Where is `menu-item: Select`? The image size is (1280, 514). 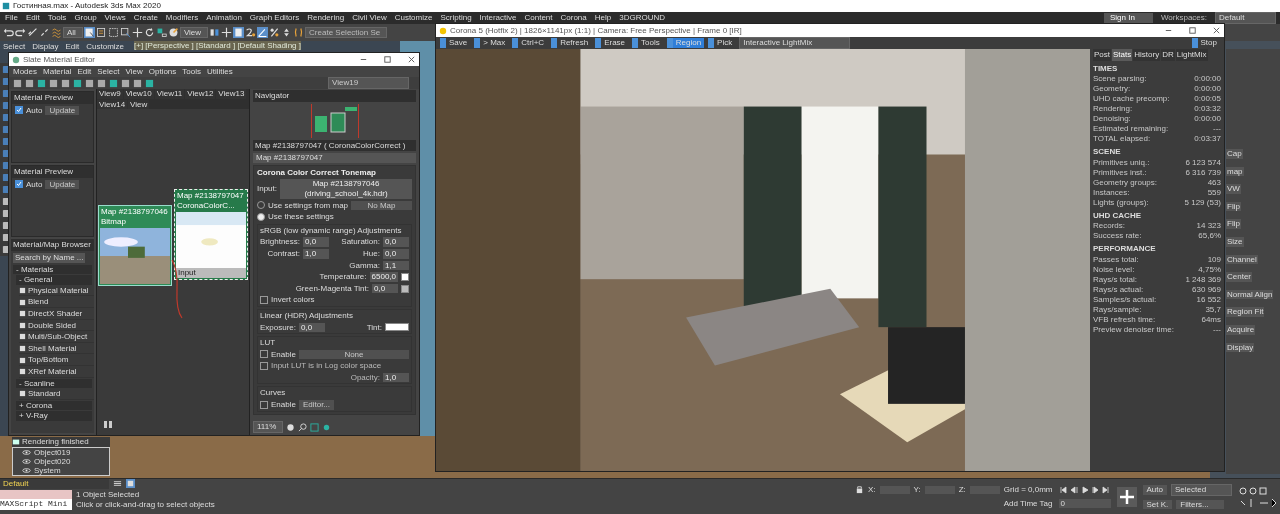 menu-item: Select is located at coordinates (108, 71).